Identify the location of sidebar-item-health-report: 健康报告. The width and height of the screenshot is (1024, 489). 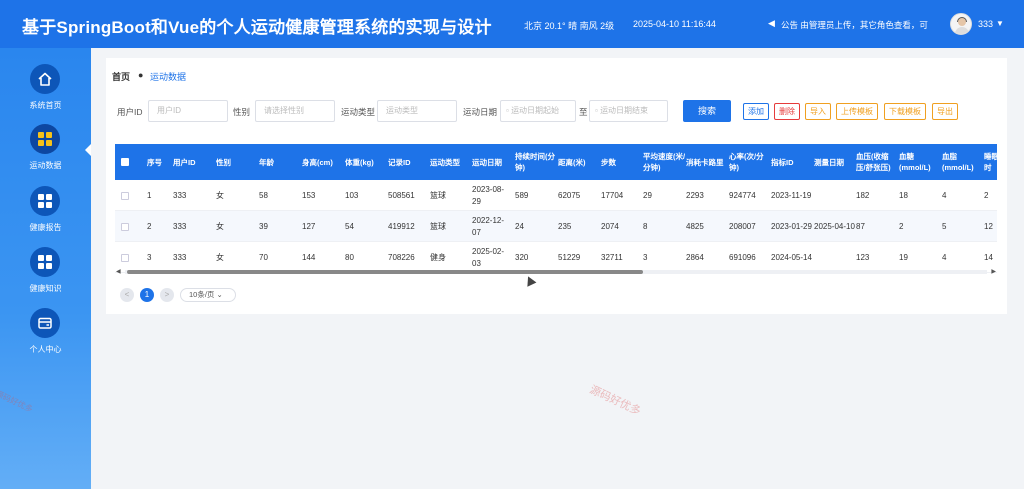
(45, 216).